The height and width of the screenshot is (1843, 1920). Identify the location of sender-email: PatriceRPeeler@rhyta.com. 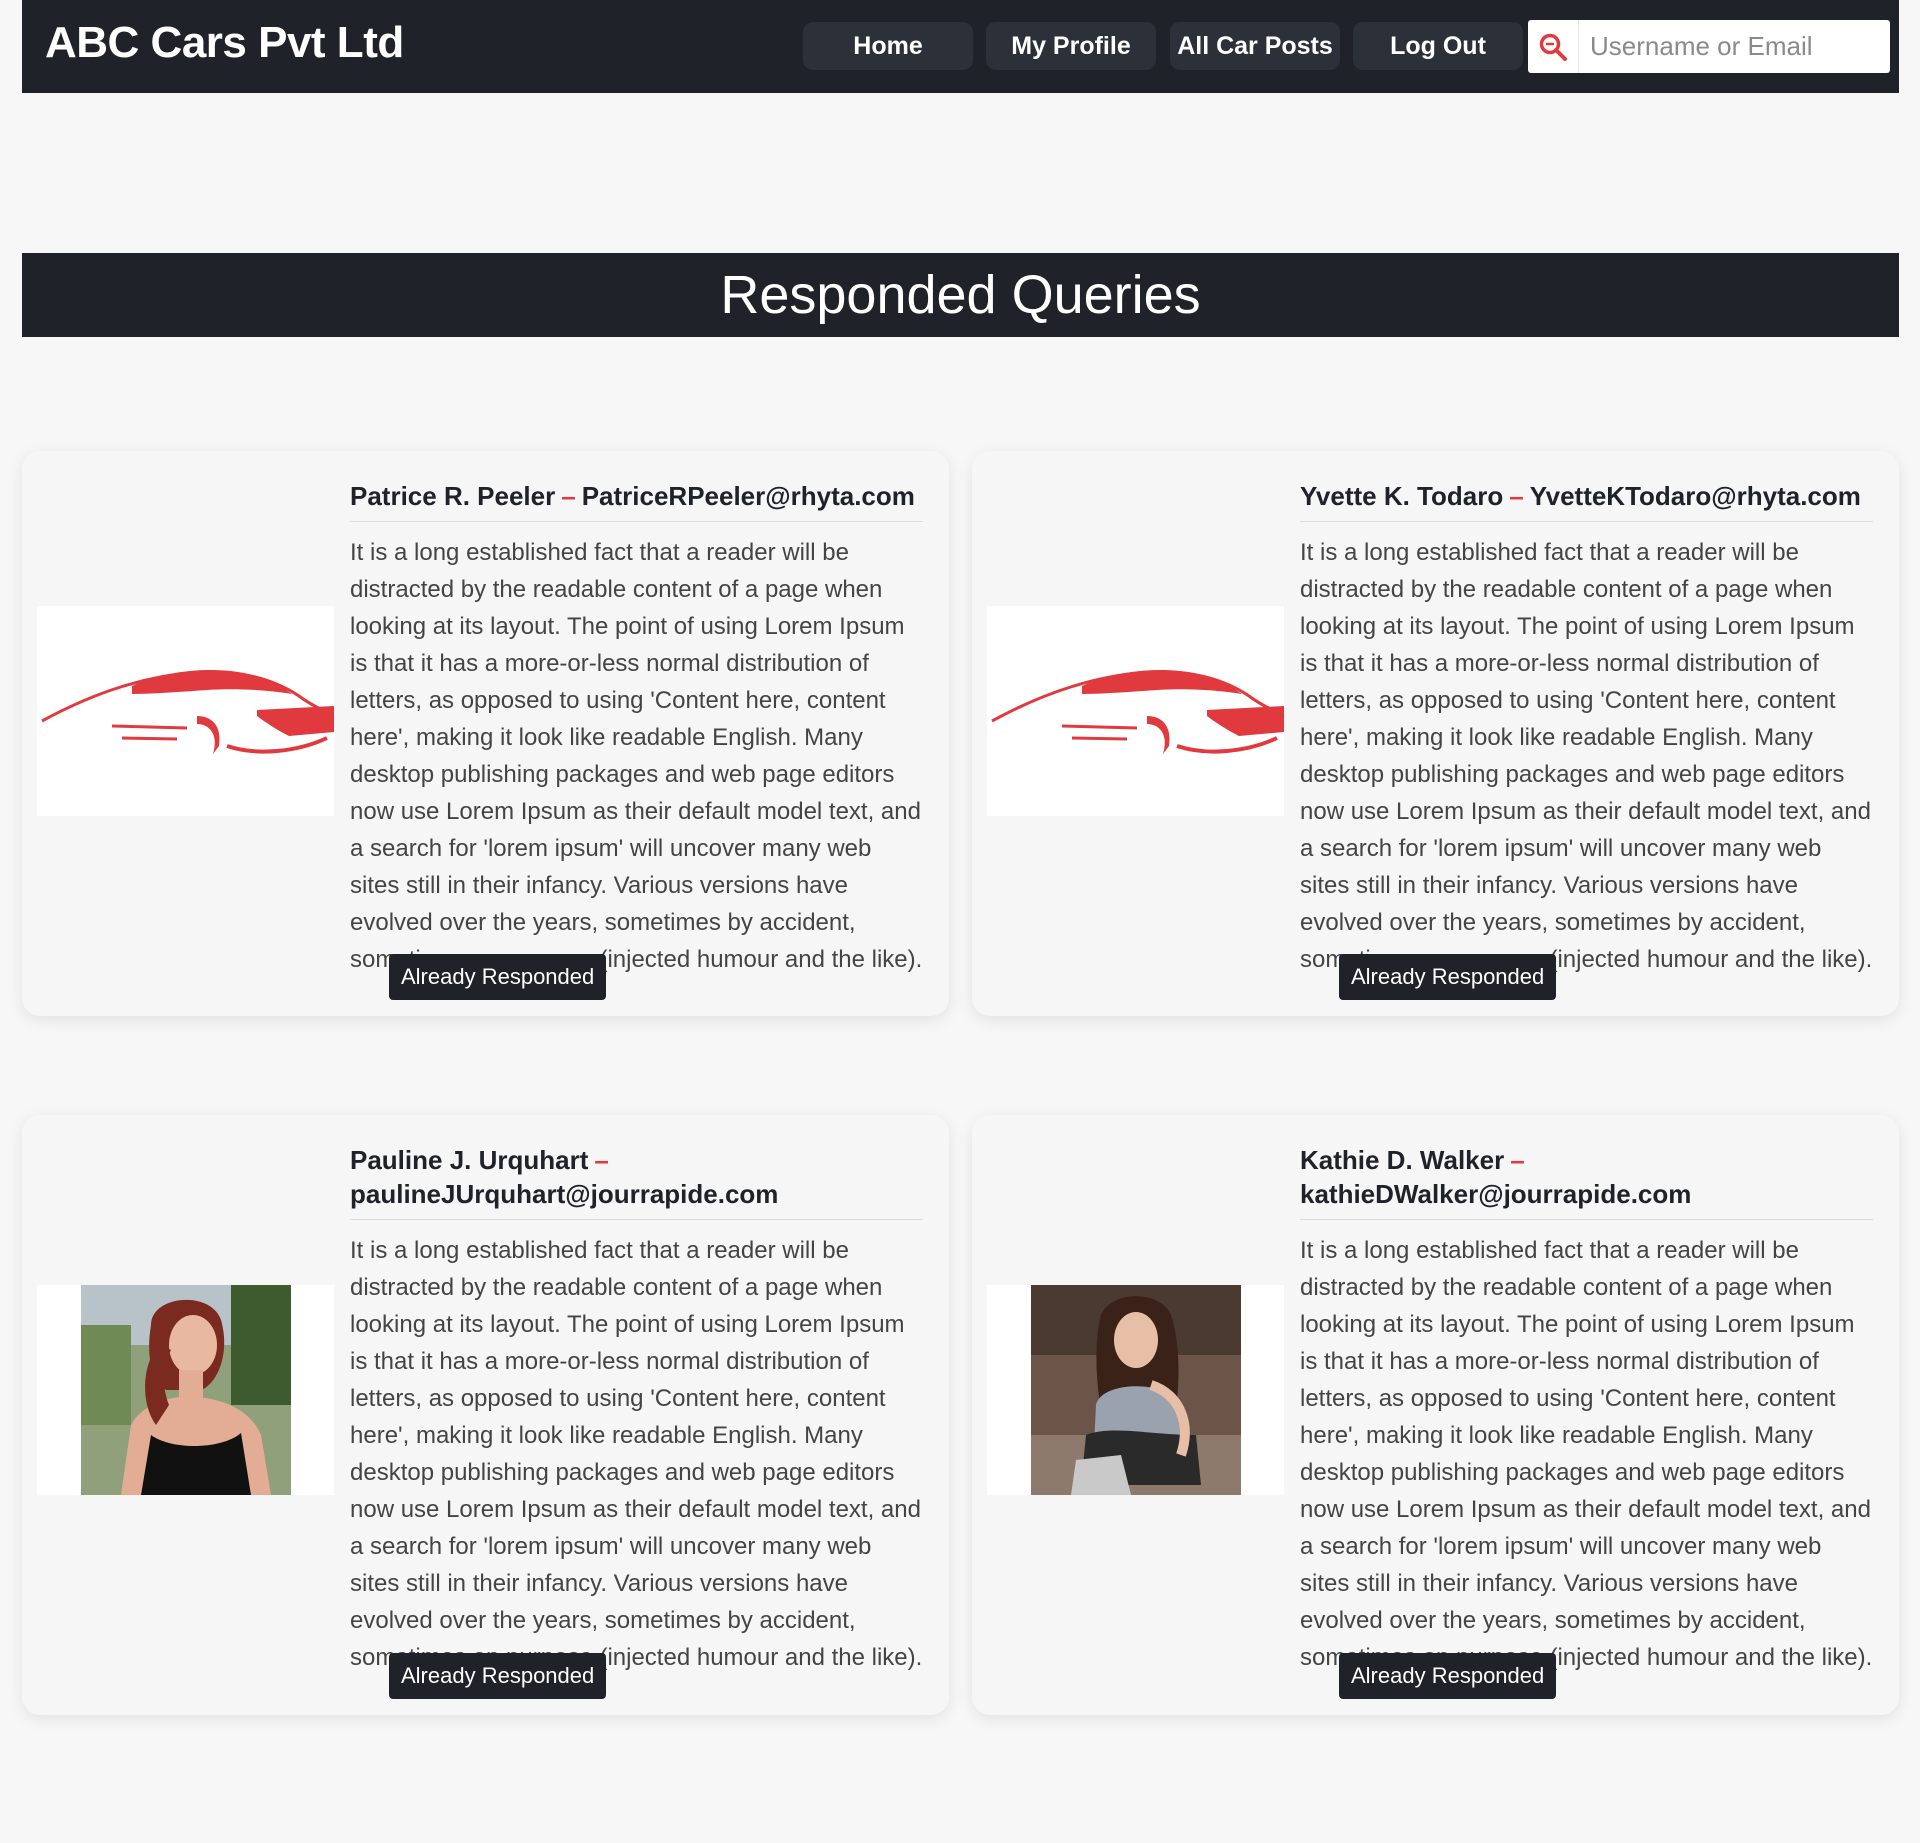
(748, 496).